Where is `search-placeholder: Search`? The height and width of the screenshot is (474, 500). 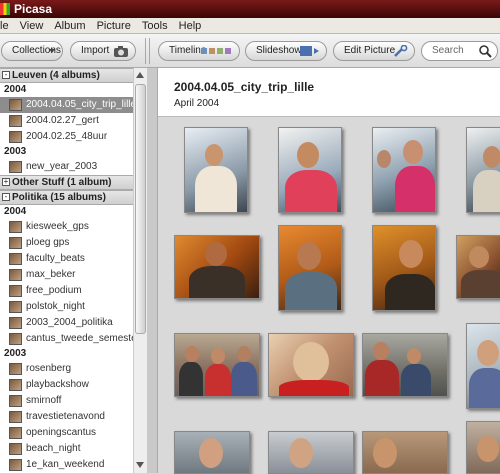 search-placeholder: Search is located at coordinates (448, 50).